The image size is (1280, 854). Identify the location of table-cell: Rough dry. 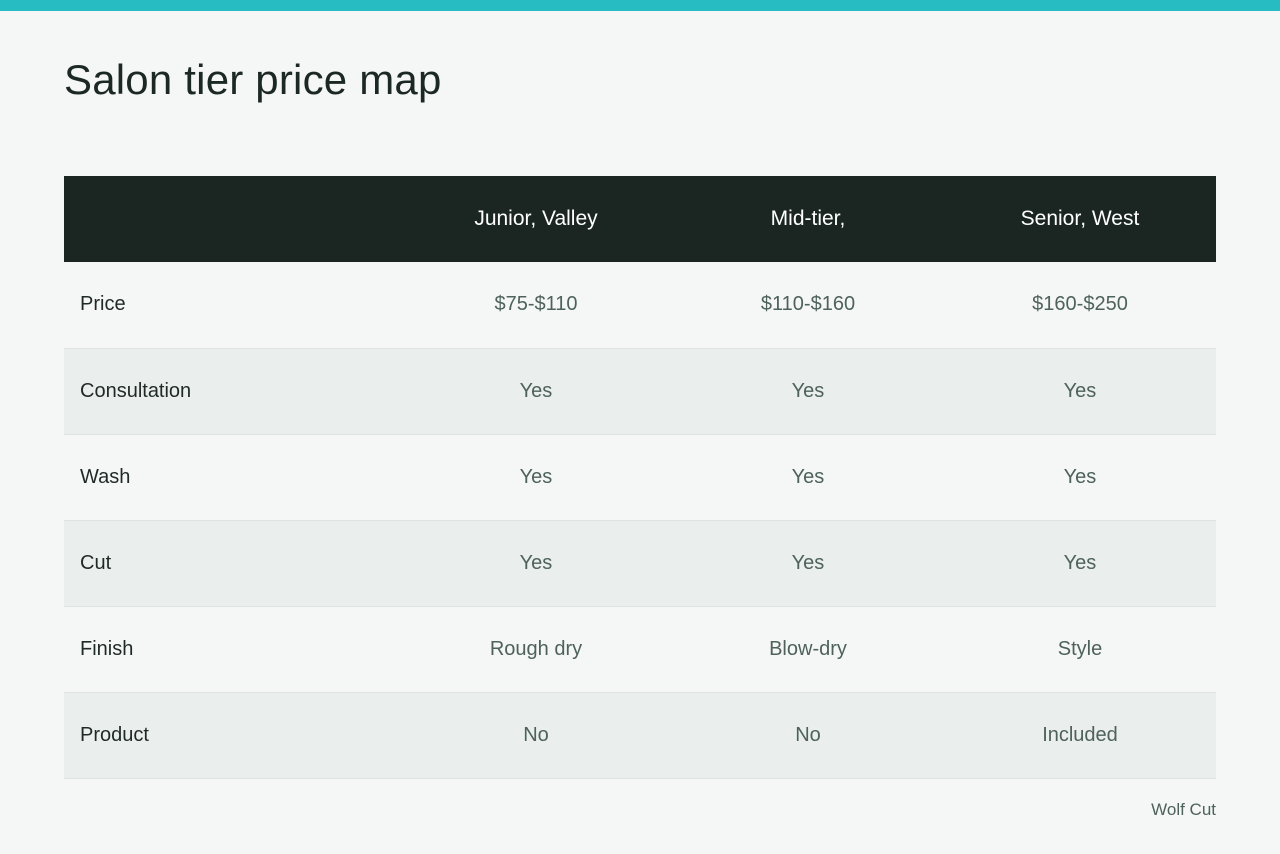
(536, 648).